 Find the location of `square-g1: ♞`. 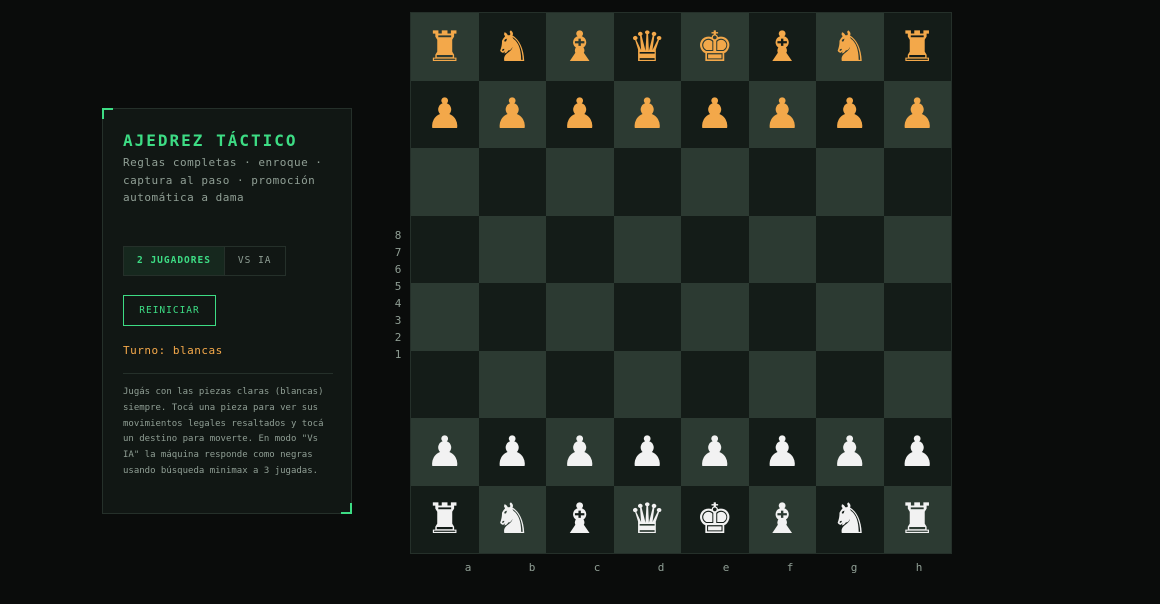

square-g1: ♞ is located at coordinates (850, 519).